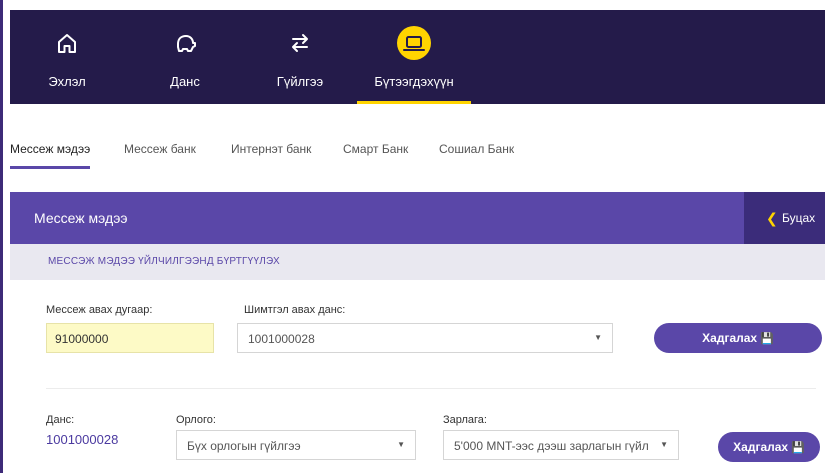  Describe the element at coordinates (425, 338) in the screenshot. I see `fee-account-select: 1001000028 ▼` at that location.